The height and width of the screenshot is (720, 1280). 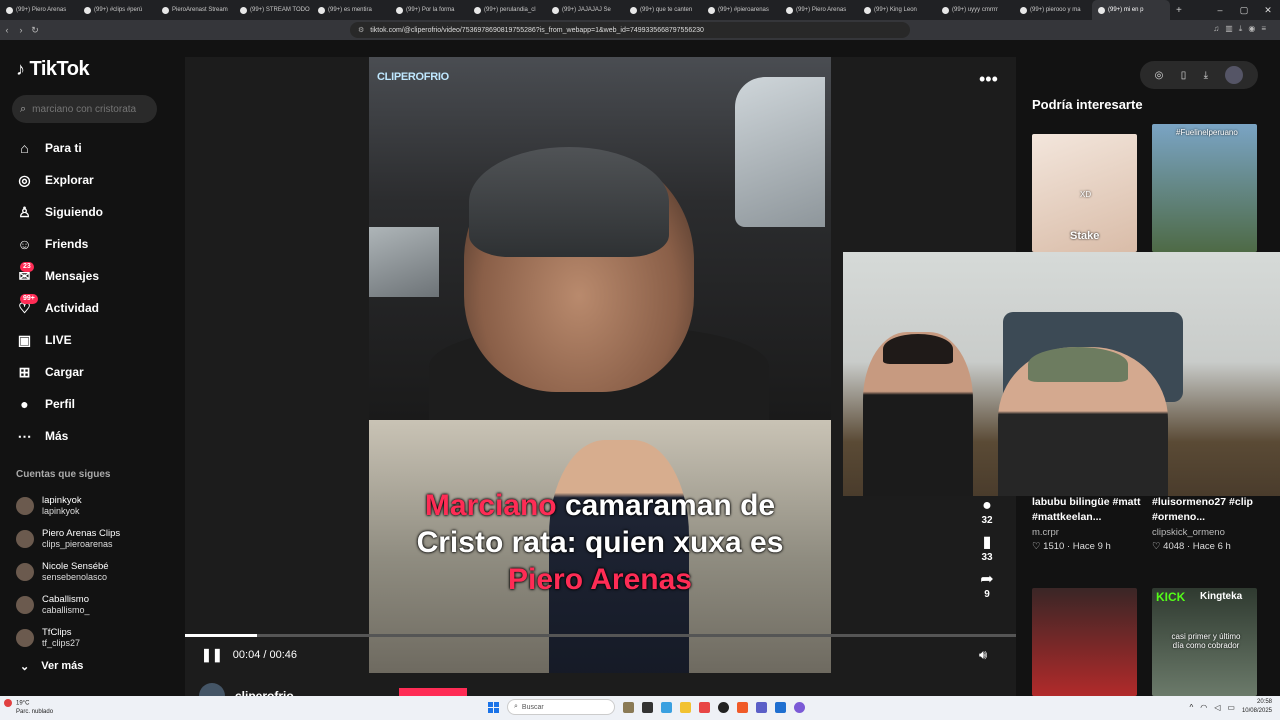 What do you see at coordinates (58, 340) in the screenshot?
I see `nav-label: LIVE` at bounding box center [58, 340].